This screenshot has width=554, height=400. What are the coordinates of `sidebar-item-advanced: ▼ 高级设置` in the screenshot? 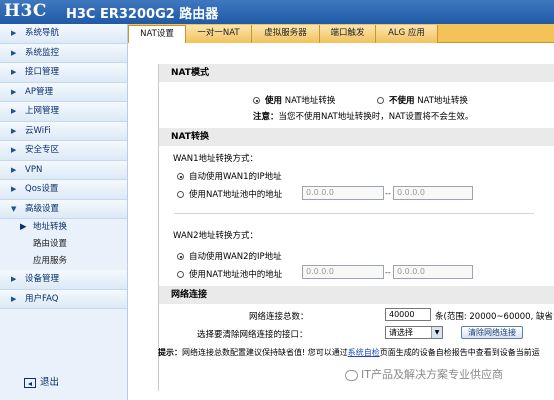 It's located at (63, 209).